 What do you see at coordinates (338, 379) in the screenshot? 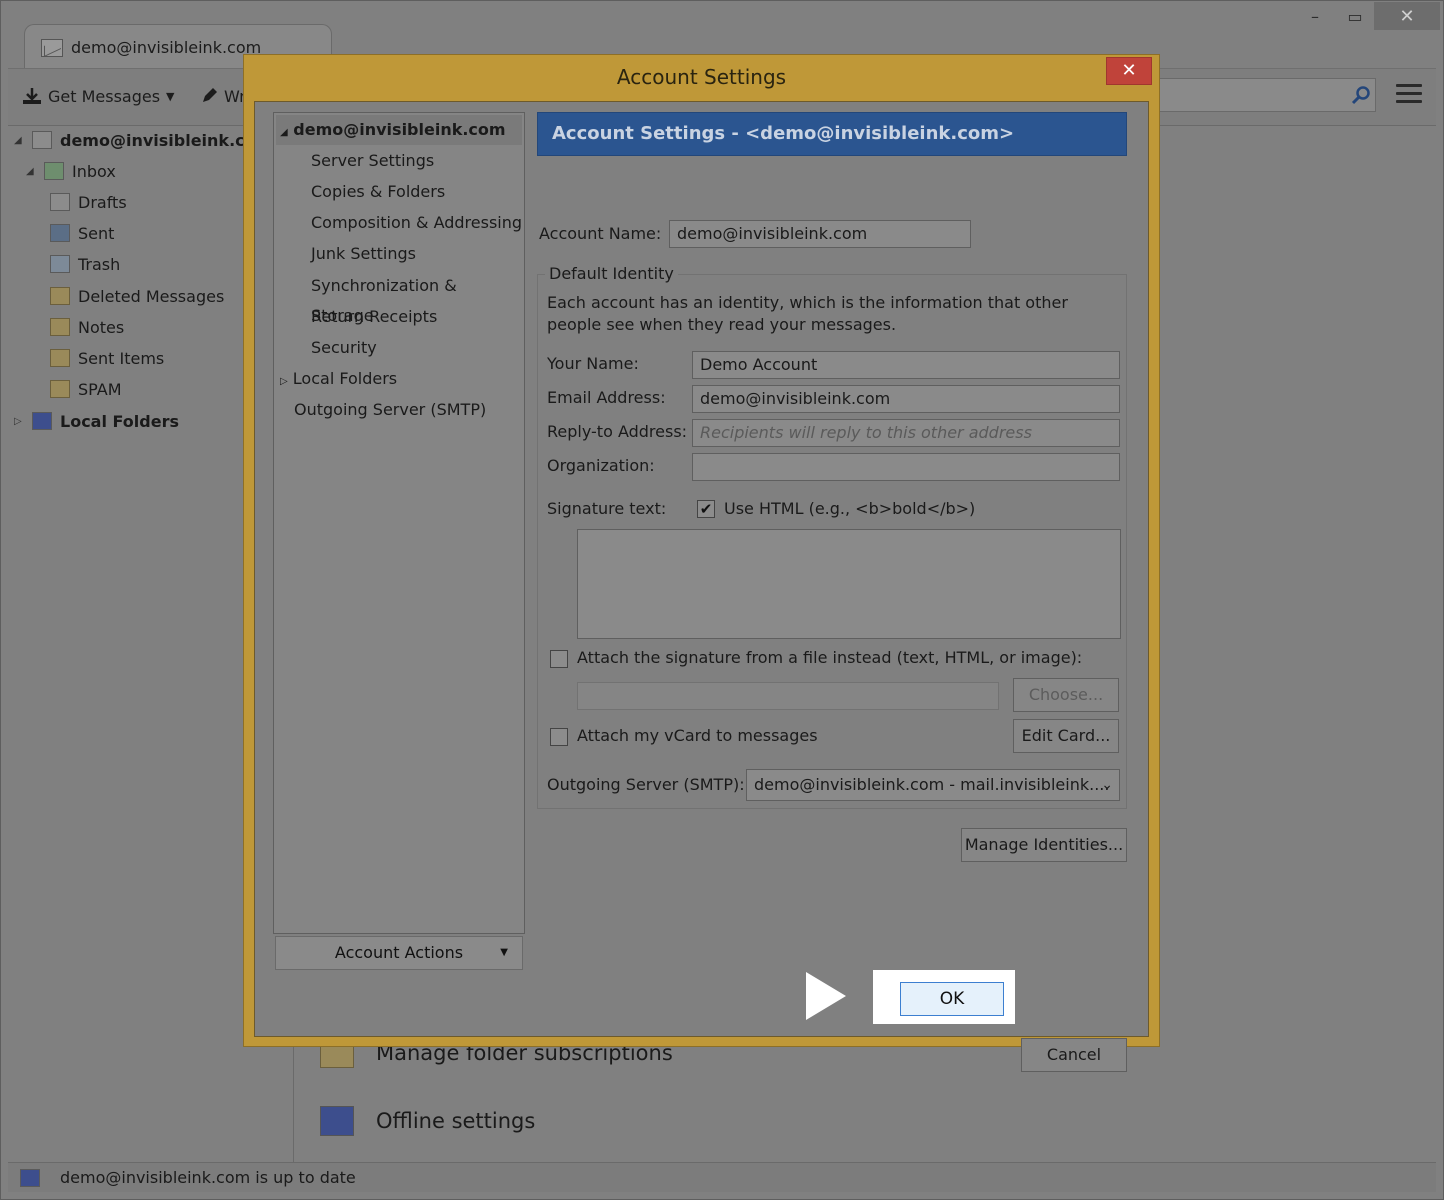
I see `tree-local-folders: ▷ Local Folders` at bounding box center [338, 379].